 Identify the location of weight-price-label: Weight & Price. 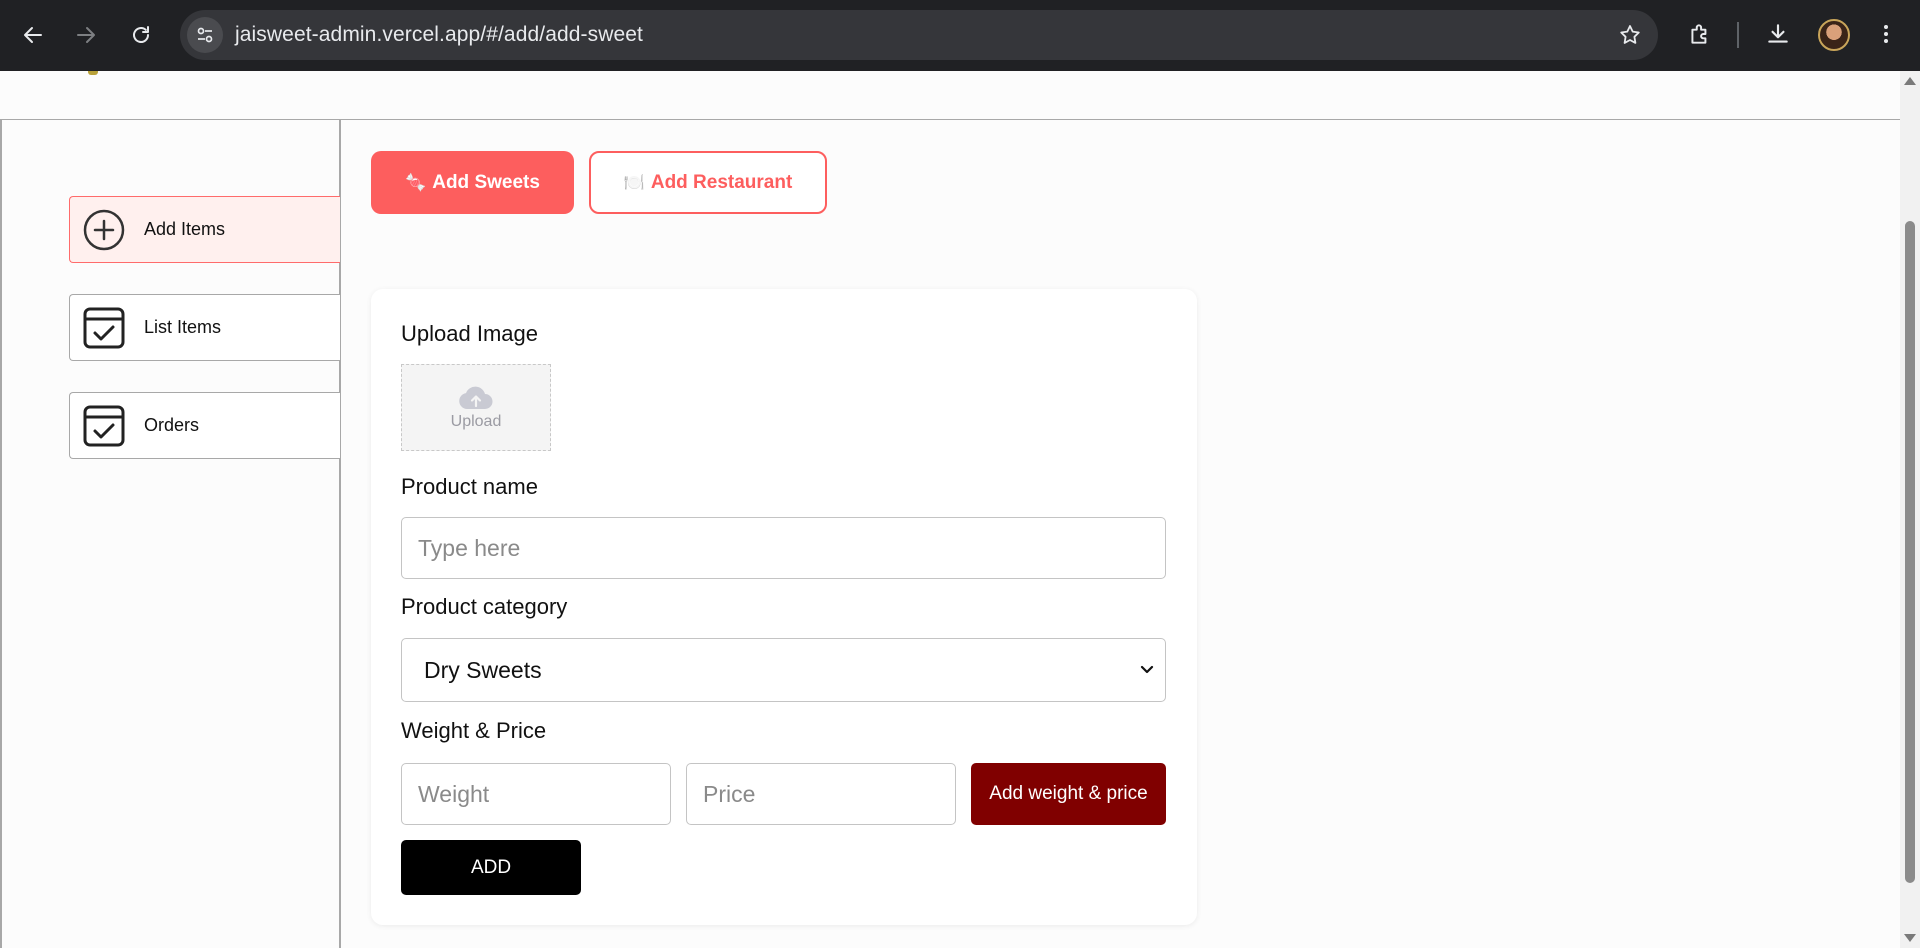
(474, 730).